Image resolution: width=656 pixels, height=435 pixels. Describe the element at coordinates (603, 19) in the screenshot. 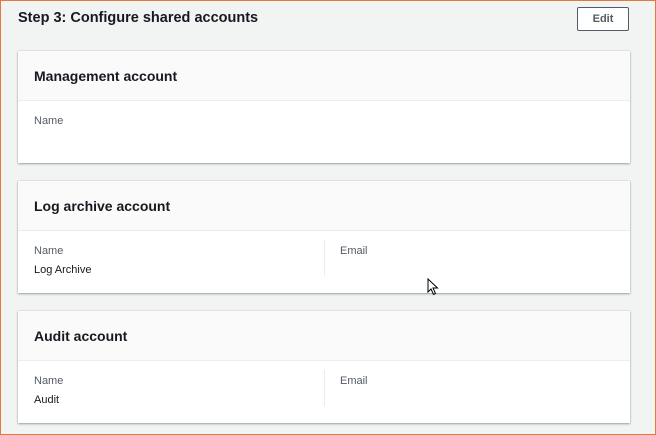

I see `edit-button: Edit` at that location.